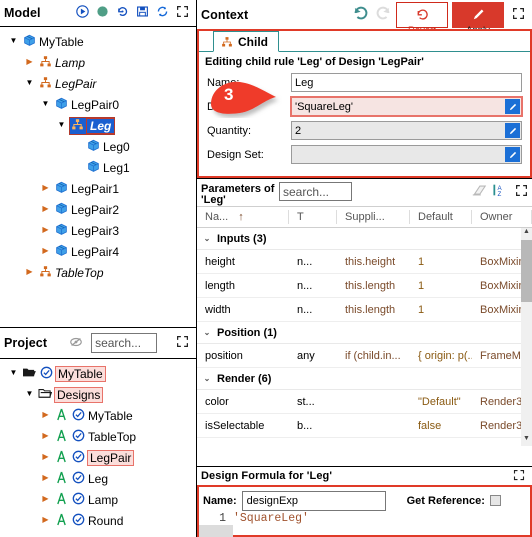 This screenshot has height=537, width=532. Describe the element at coordinates (98, 394) in the screenshot. I see `project-tree-item: Designs` at that location.